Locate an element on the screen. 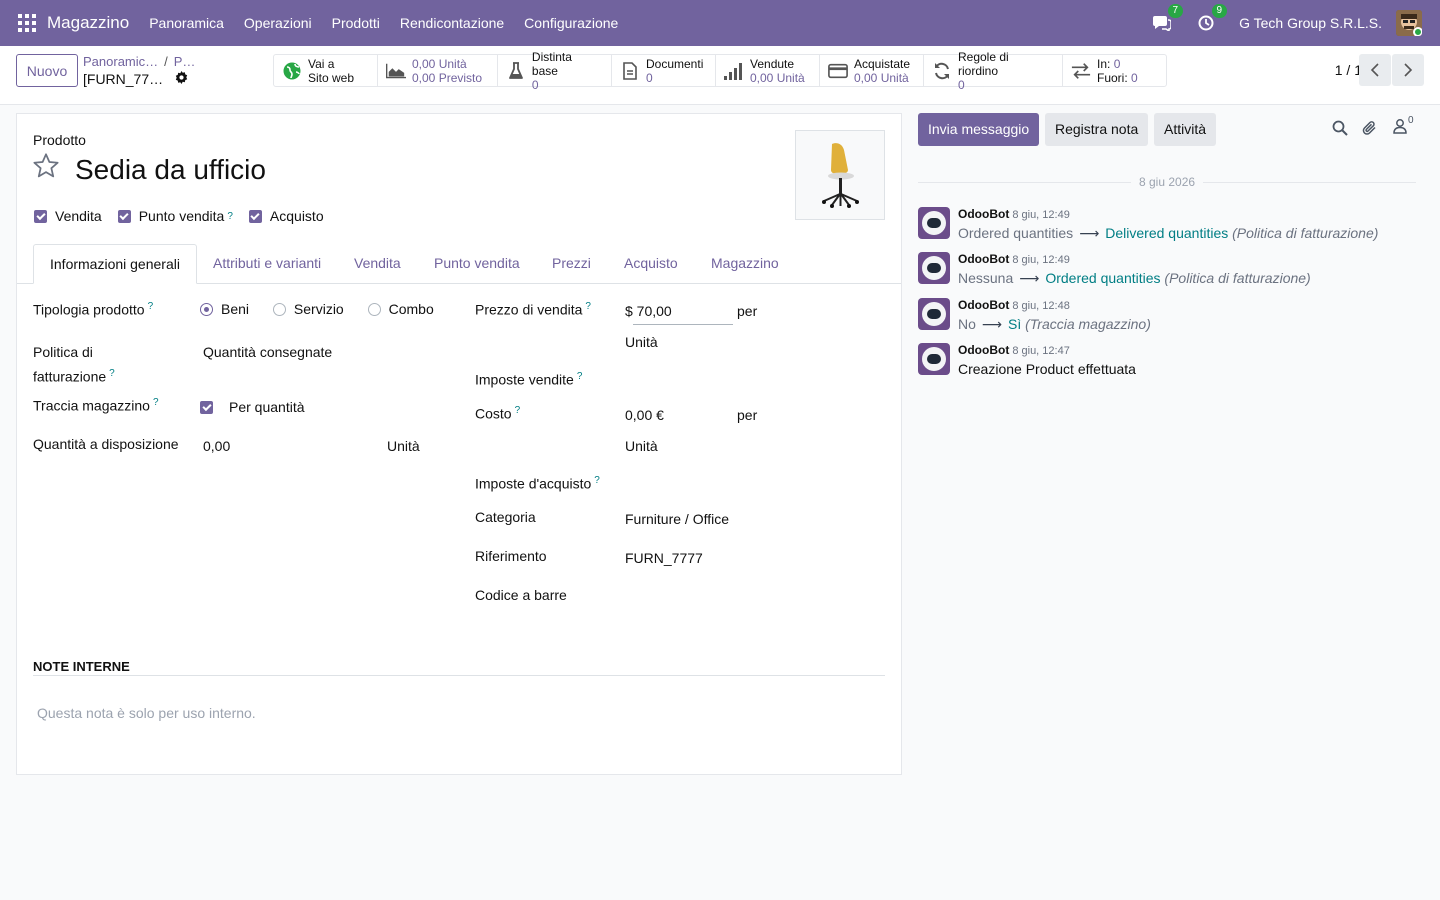 The height and width of the screenshot is (900, 1440). radio-selected-icon is located at coordinates (206, 309).